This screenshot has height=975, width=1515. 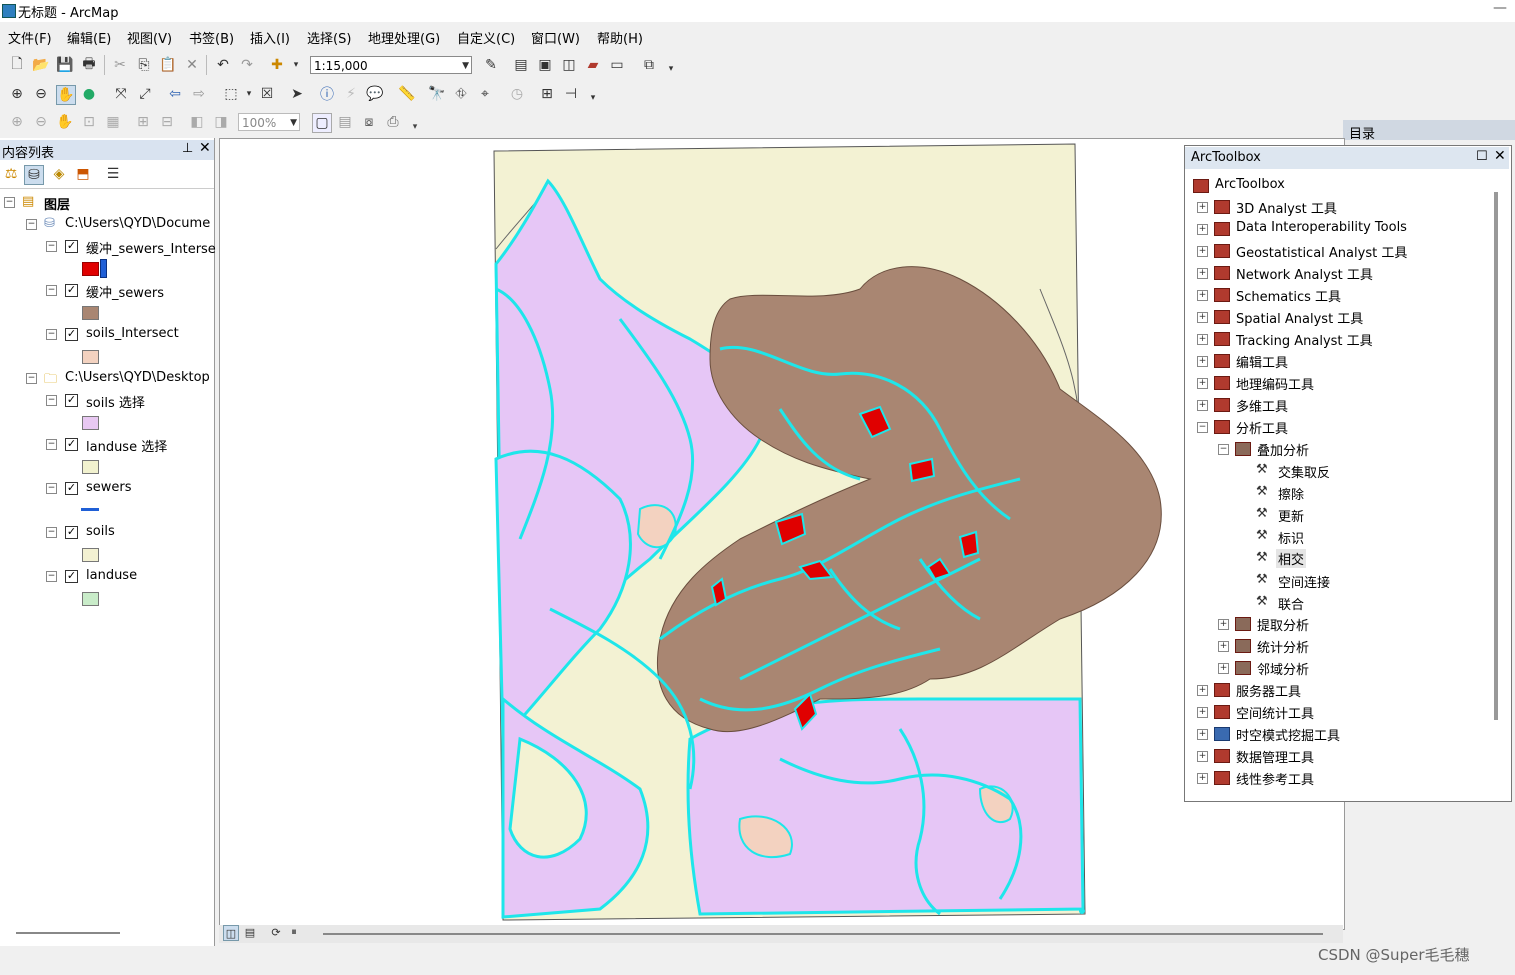 What do you see at coordinates (277, 65) in the screenshot?
I see `add-data-icon: ✚` at bounding box center [277, 65].